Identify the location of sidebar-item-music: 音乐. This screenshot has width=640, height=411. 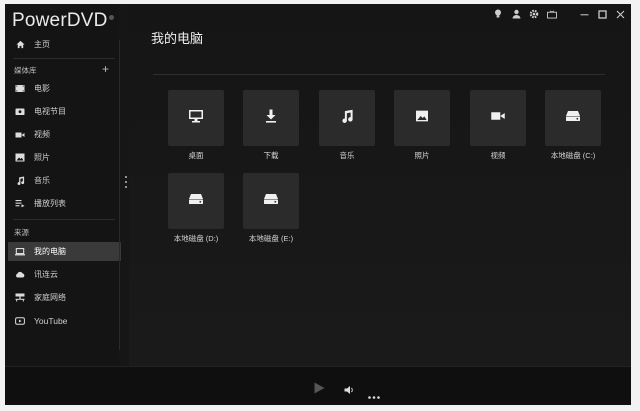
(64, 180).